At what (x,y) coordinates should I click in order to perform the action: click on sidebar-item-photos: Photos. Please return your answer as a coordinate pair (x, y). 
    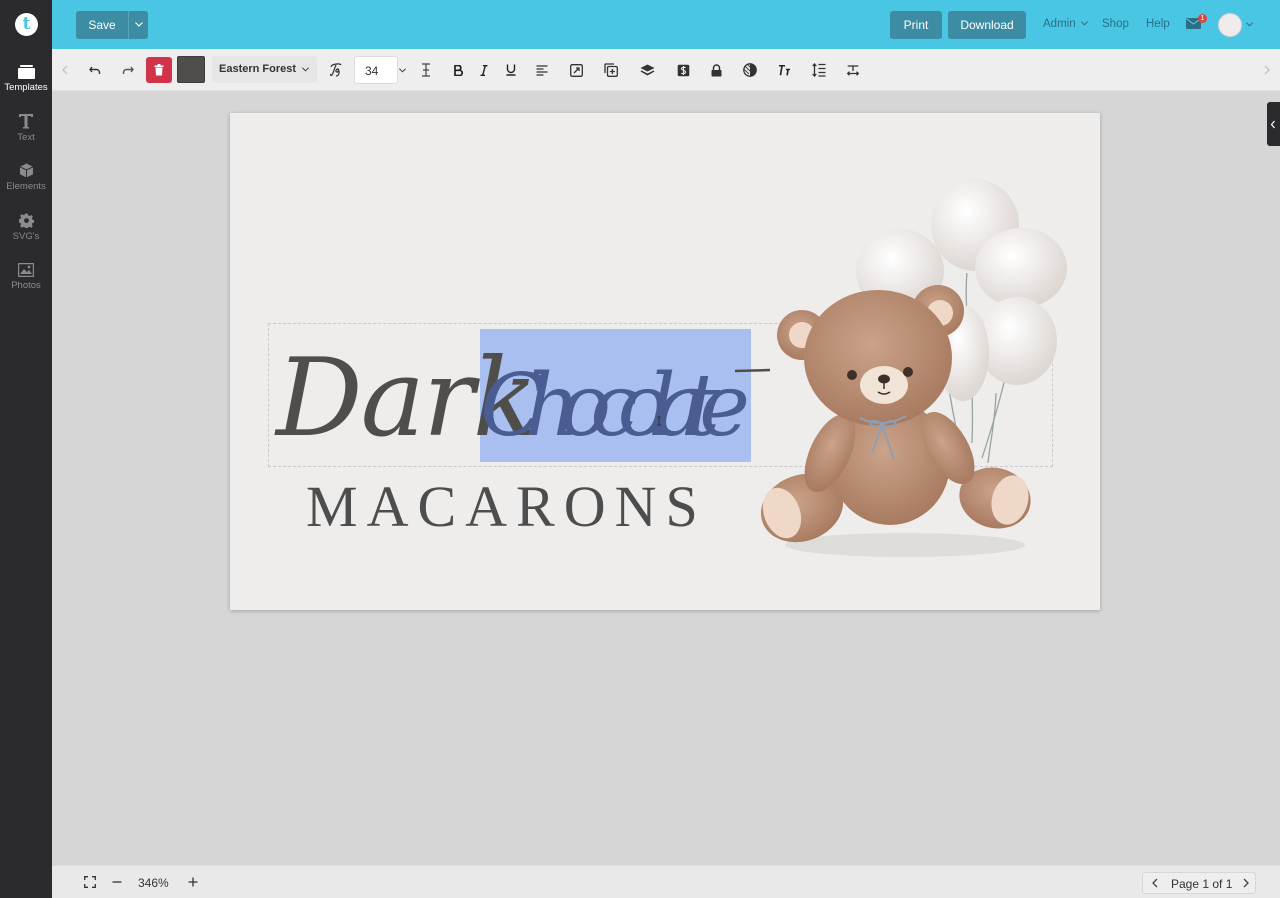
    Looking at the image, I should click on (26, 277).